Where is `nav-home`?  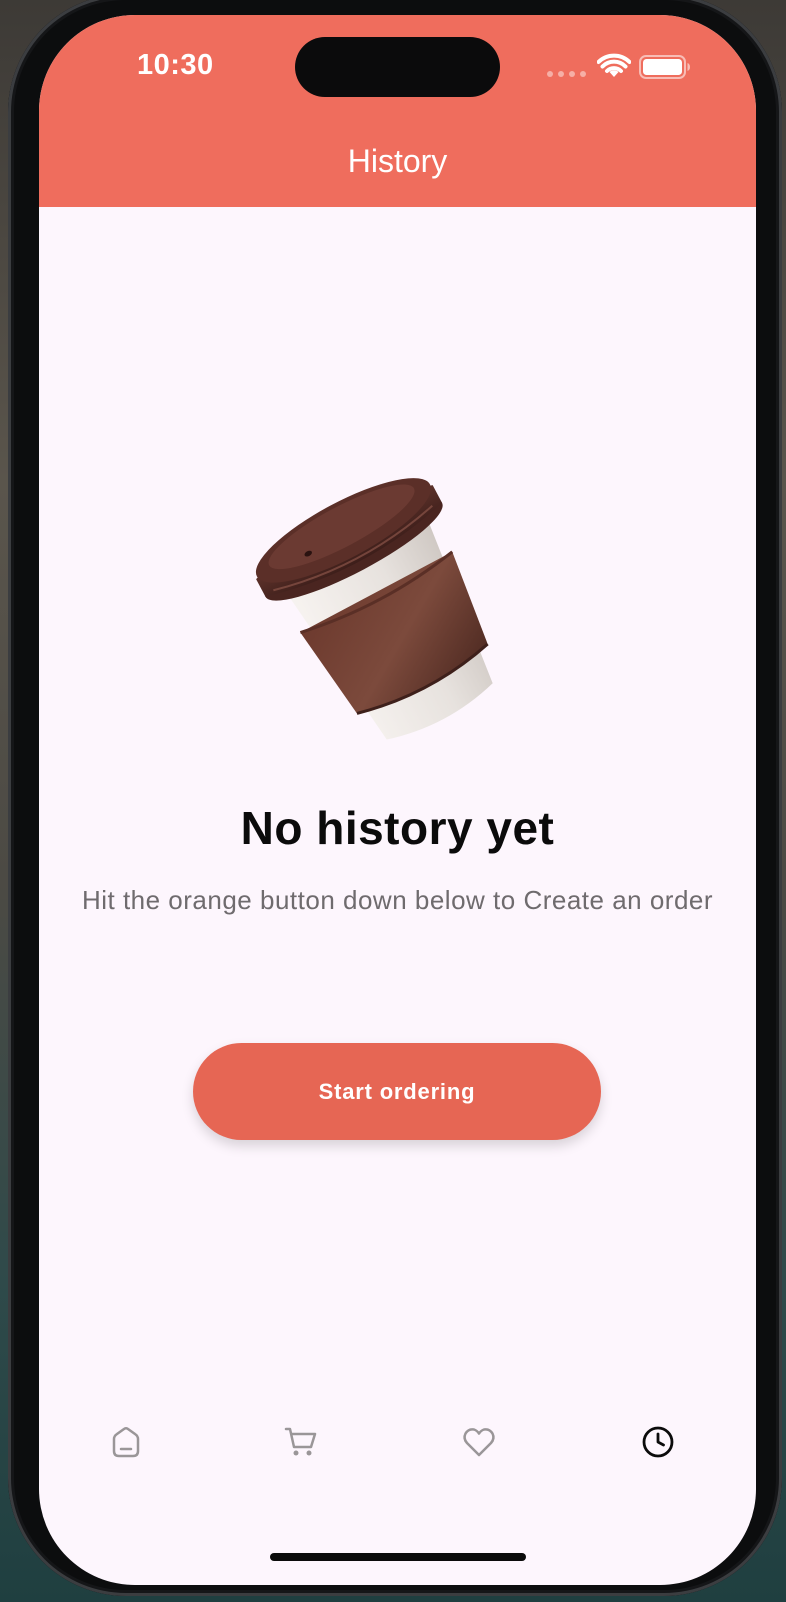 nav-home is located at coordinates (126, 1442).